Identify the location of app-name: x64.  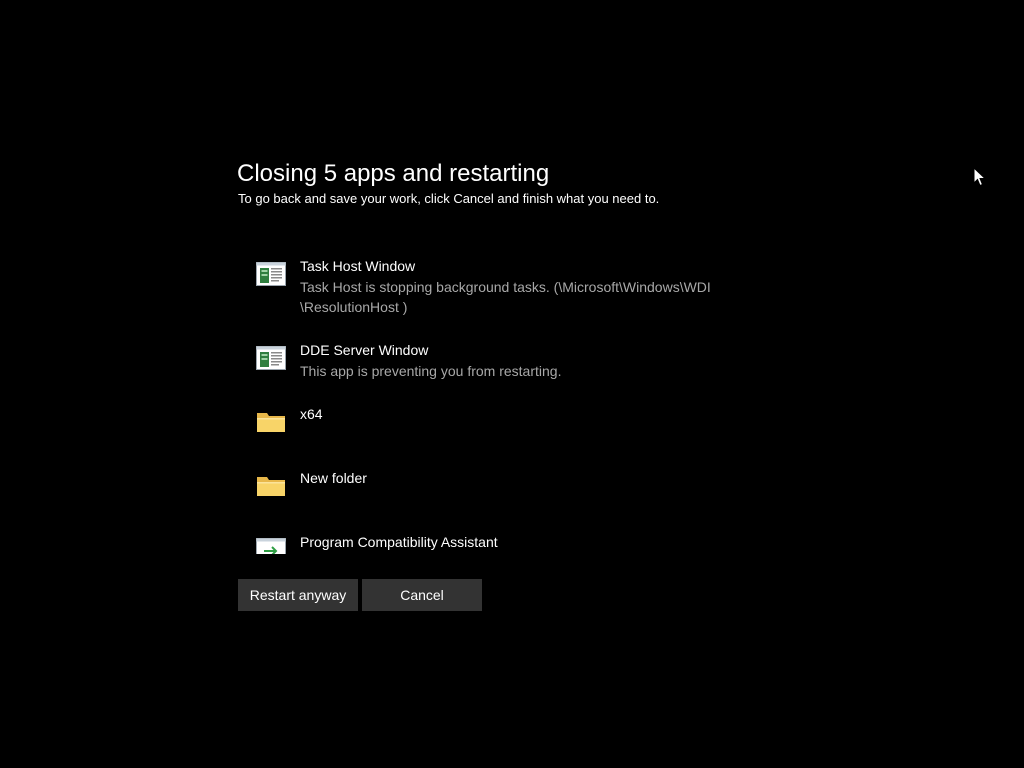
(311, 414).